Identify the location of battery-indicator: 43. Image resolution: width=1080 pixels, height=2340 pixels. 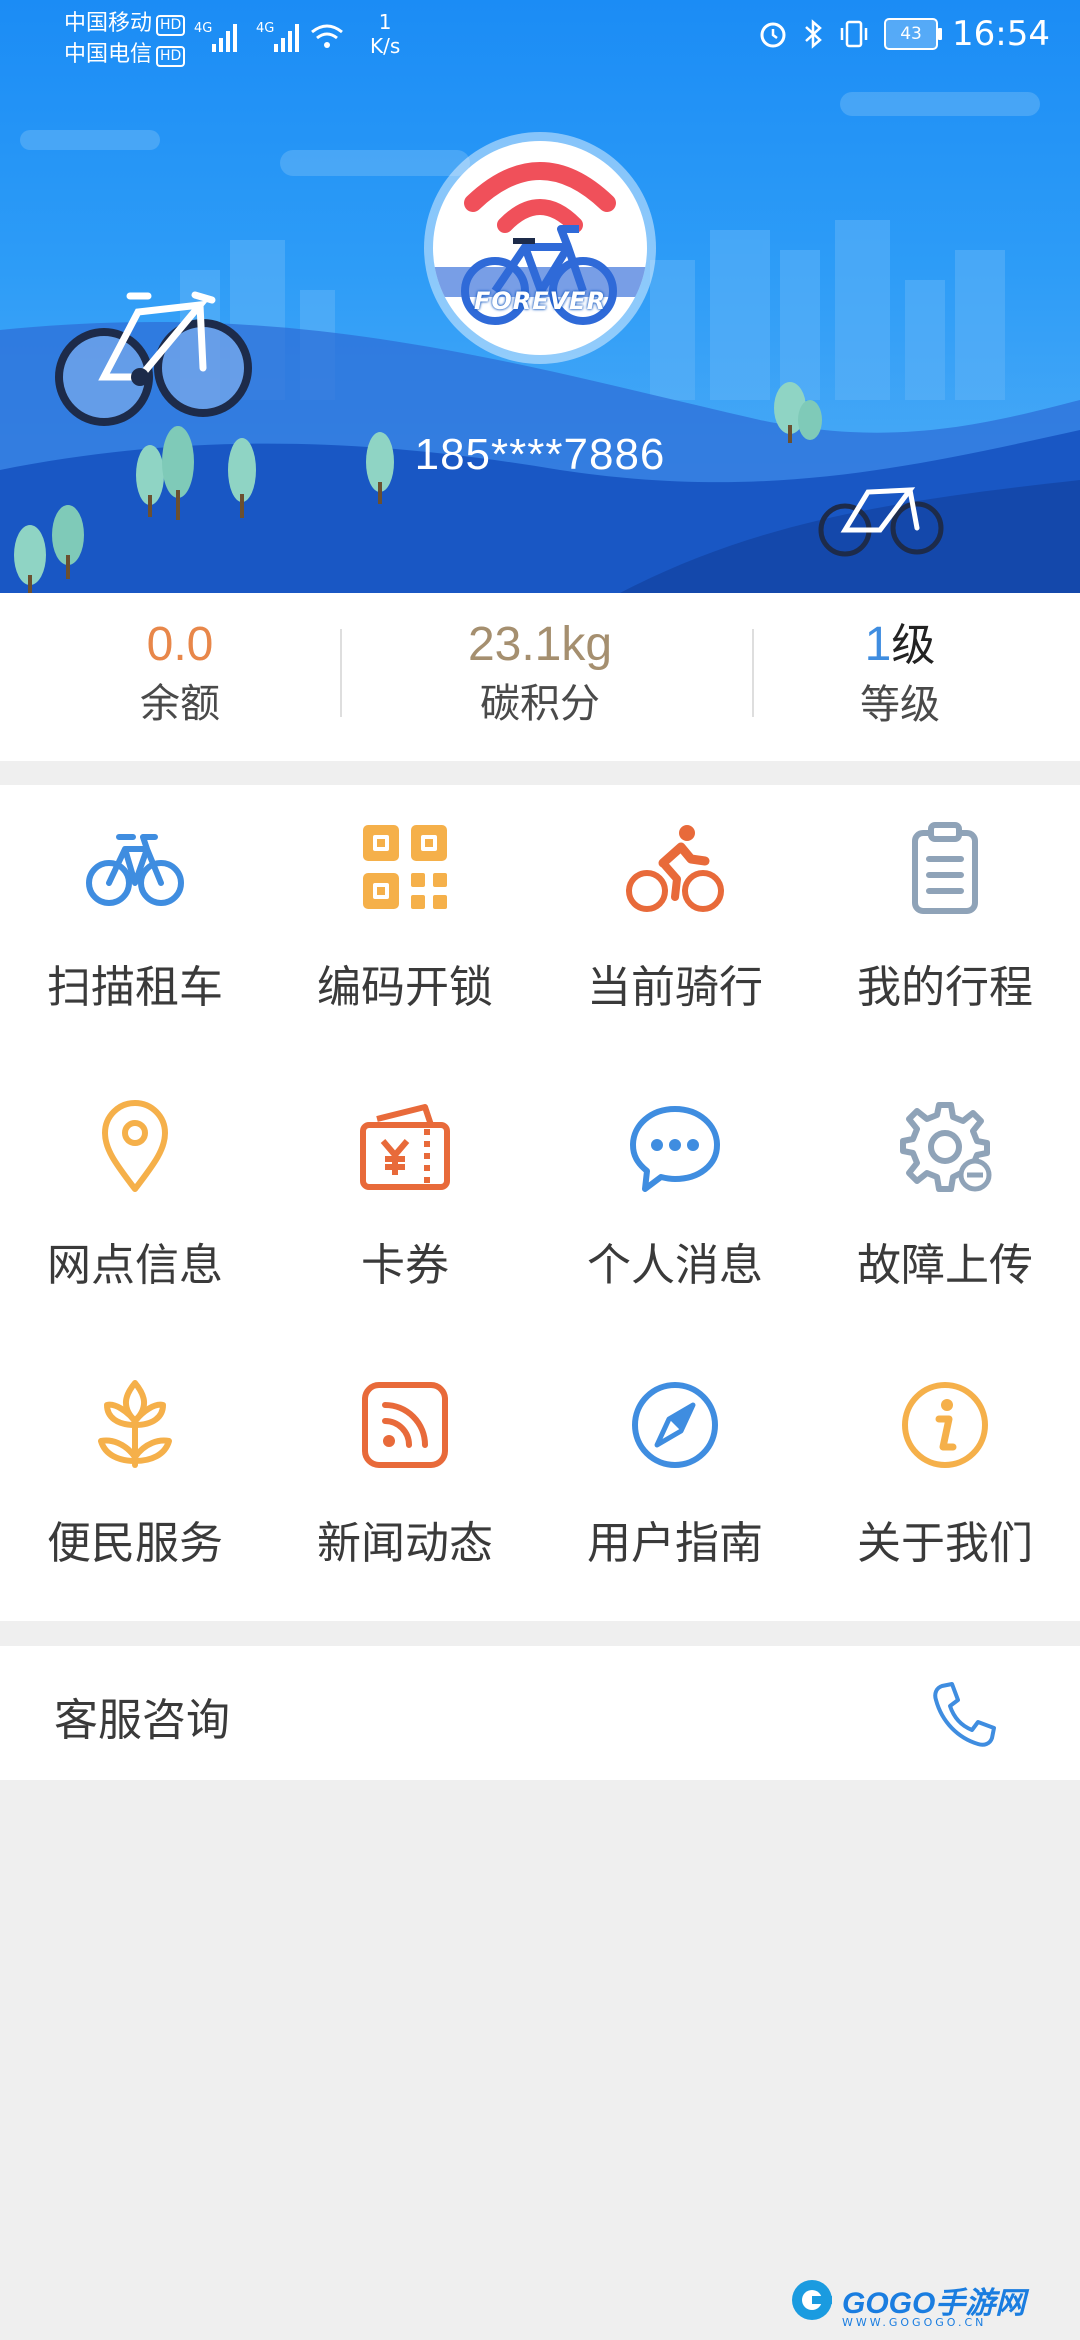
(913, 34).